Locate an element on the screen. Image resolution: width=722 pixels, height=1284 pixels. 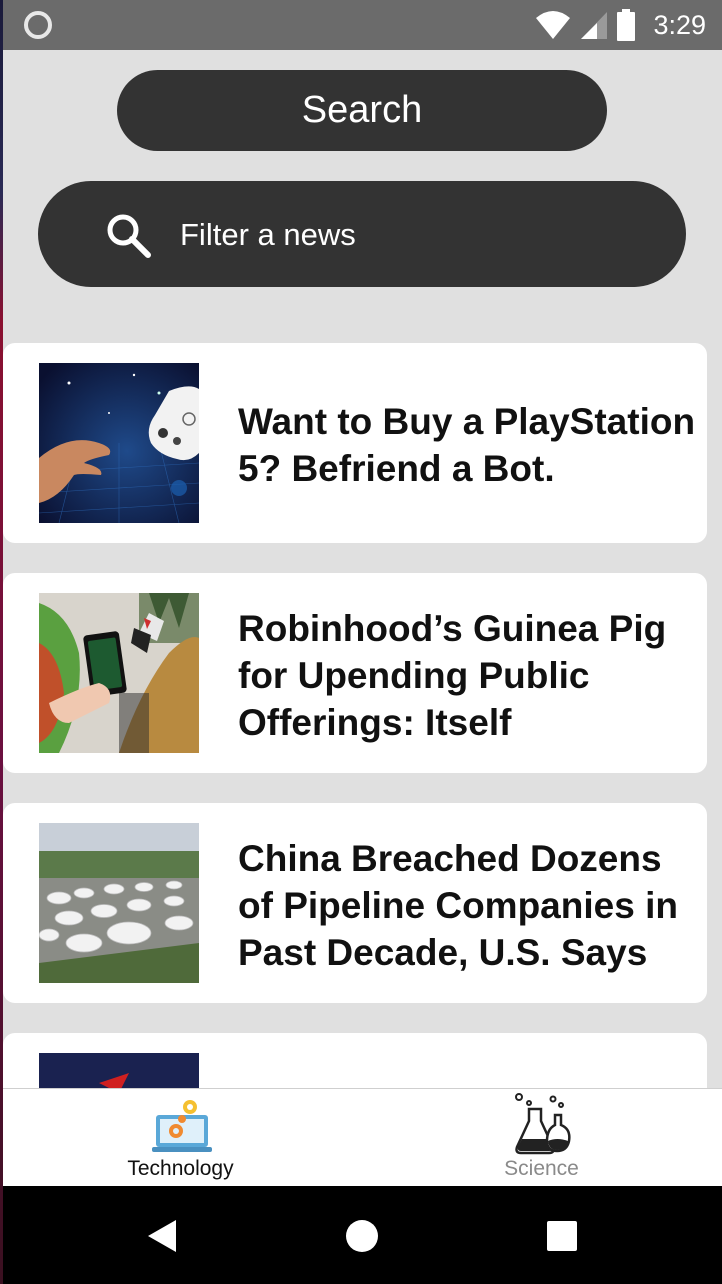
home-icon is located at coordinates (362, 1236).